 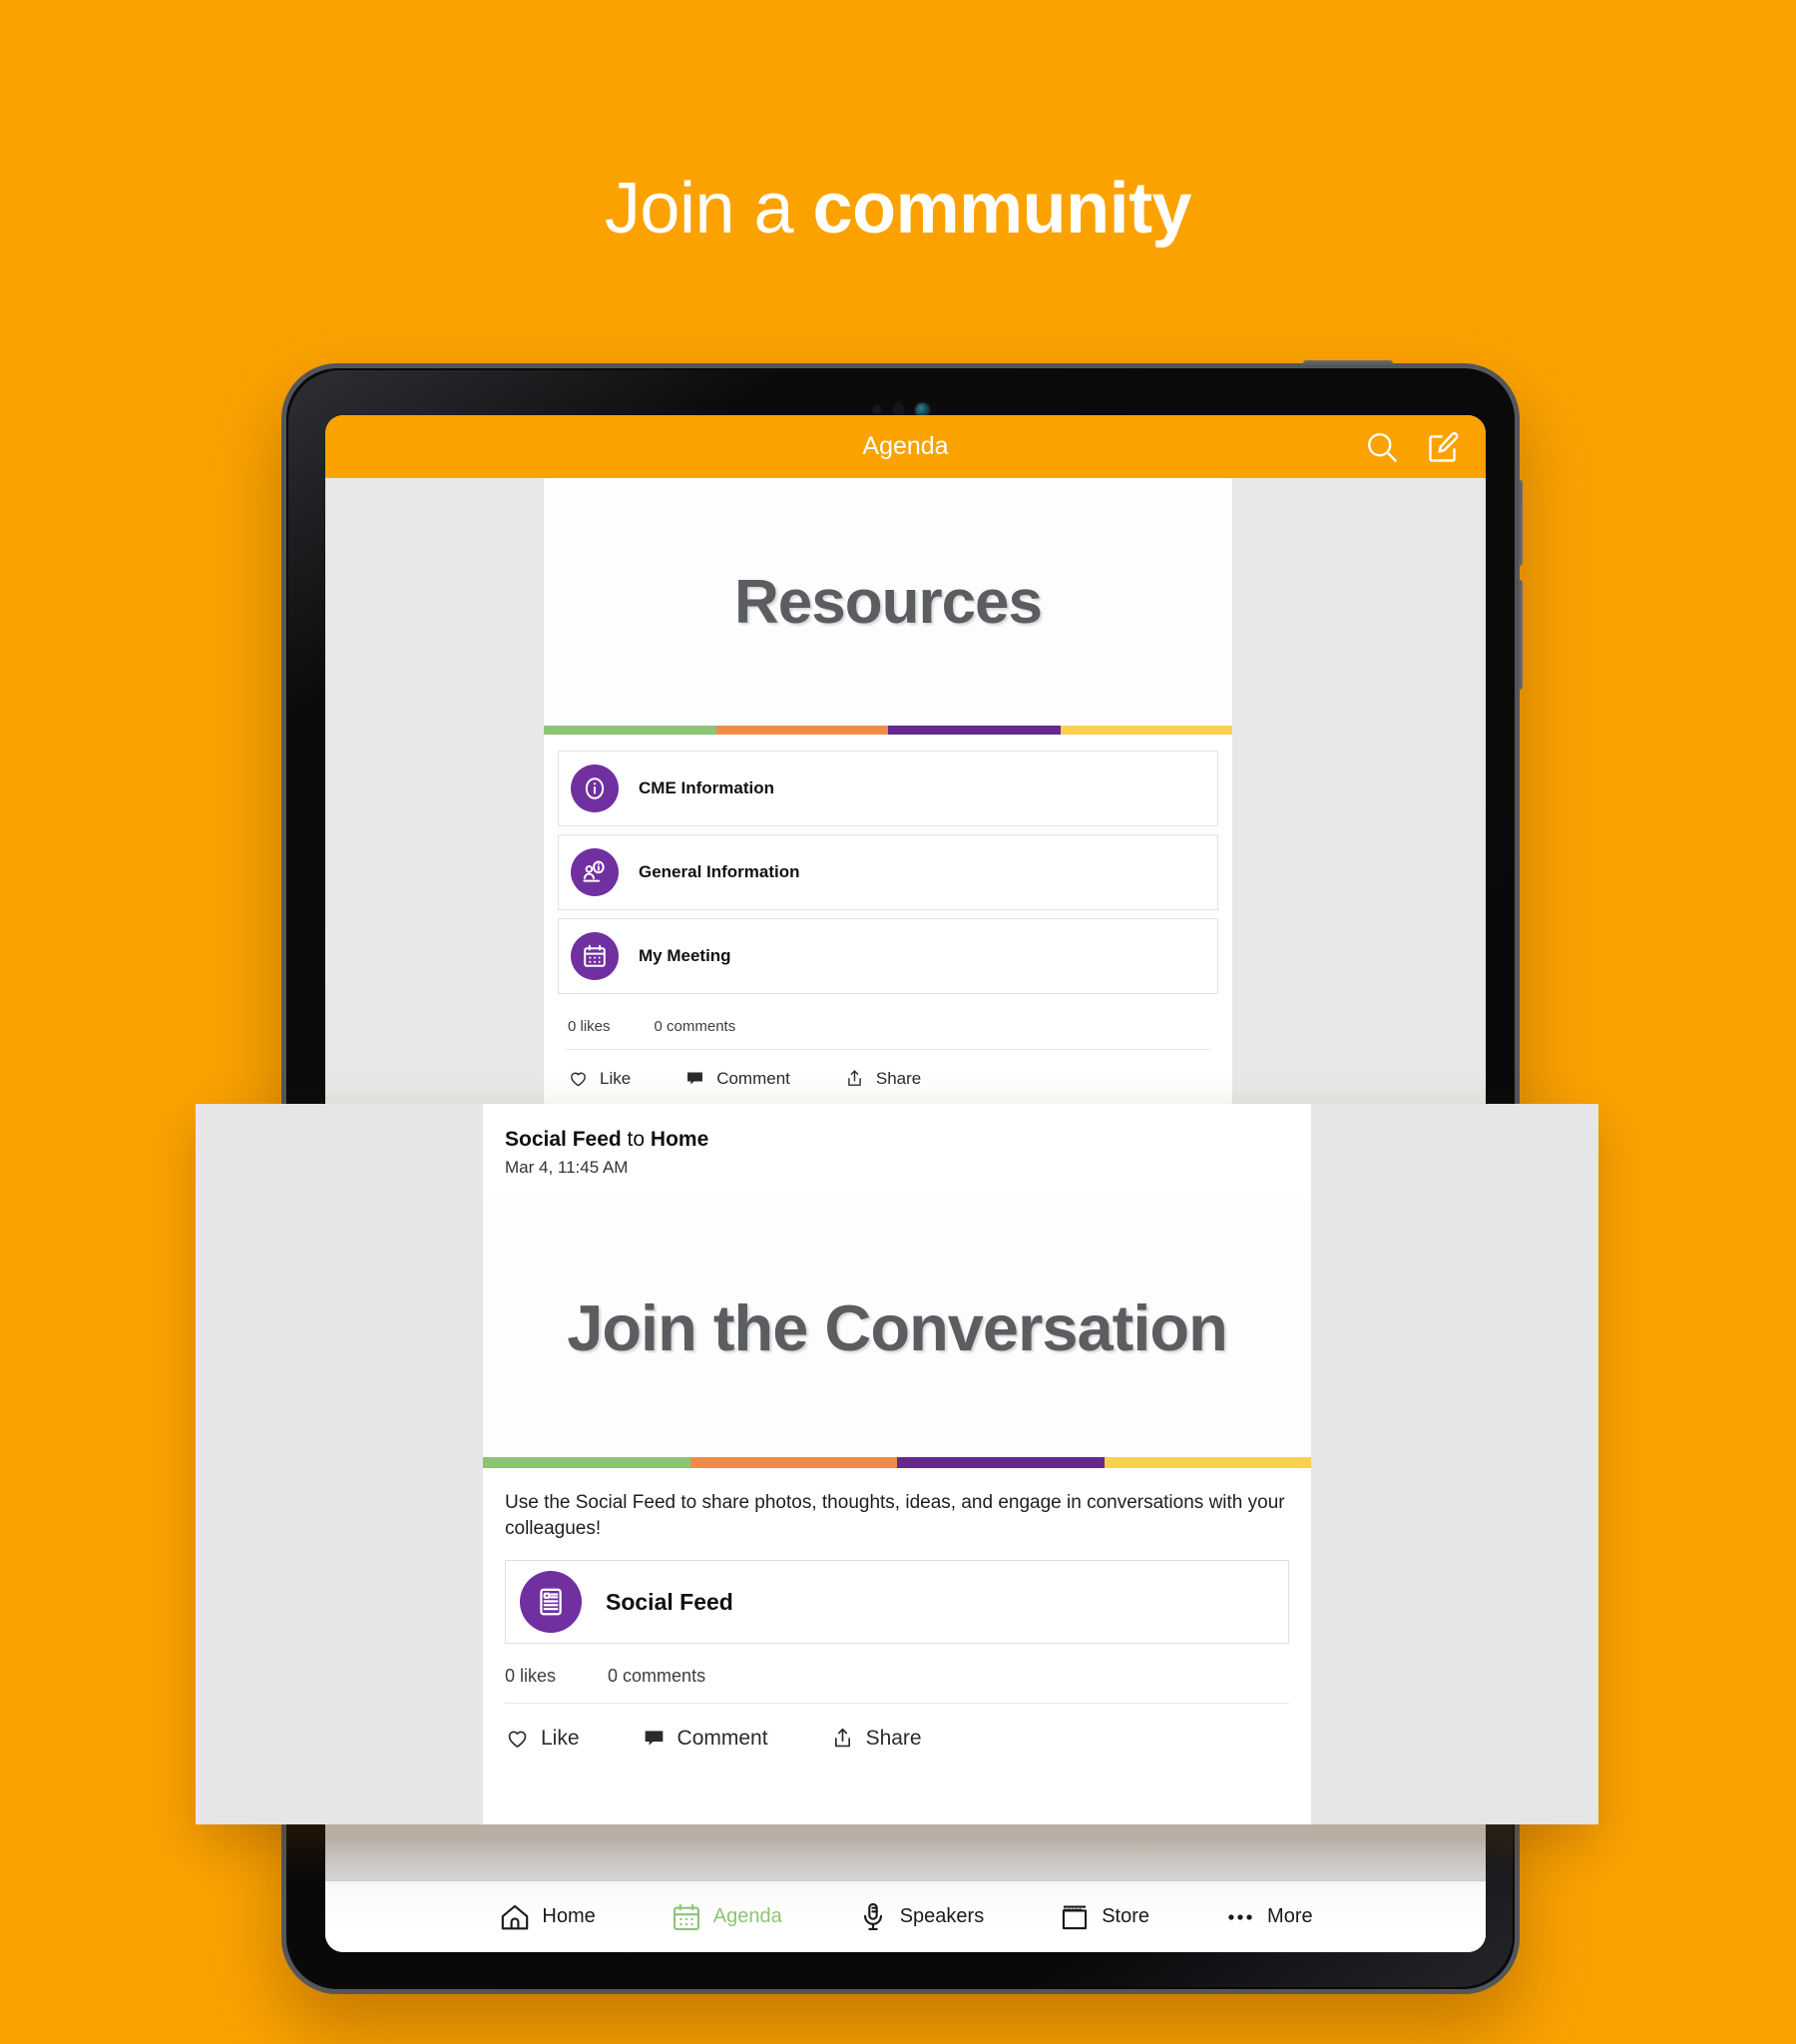 What do you see at coordinates (1126, 1916) in the screenshot?
I see `tab-store-label: Store` at bounding box center [1126, 1916].